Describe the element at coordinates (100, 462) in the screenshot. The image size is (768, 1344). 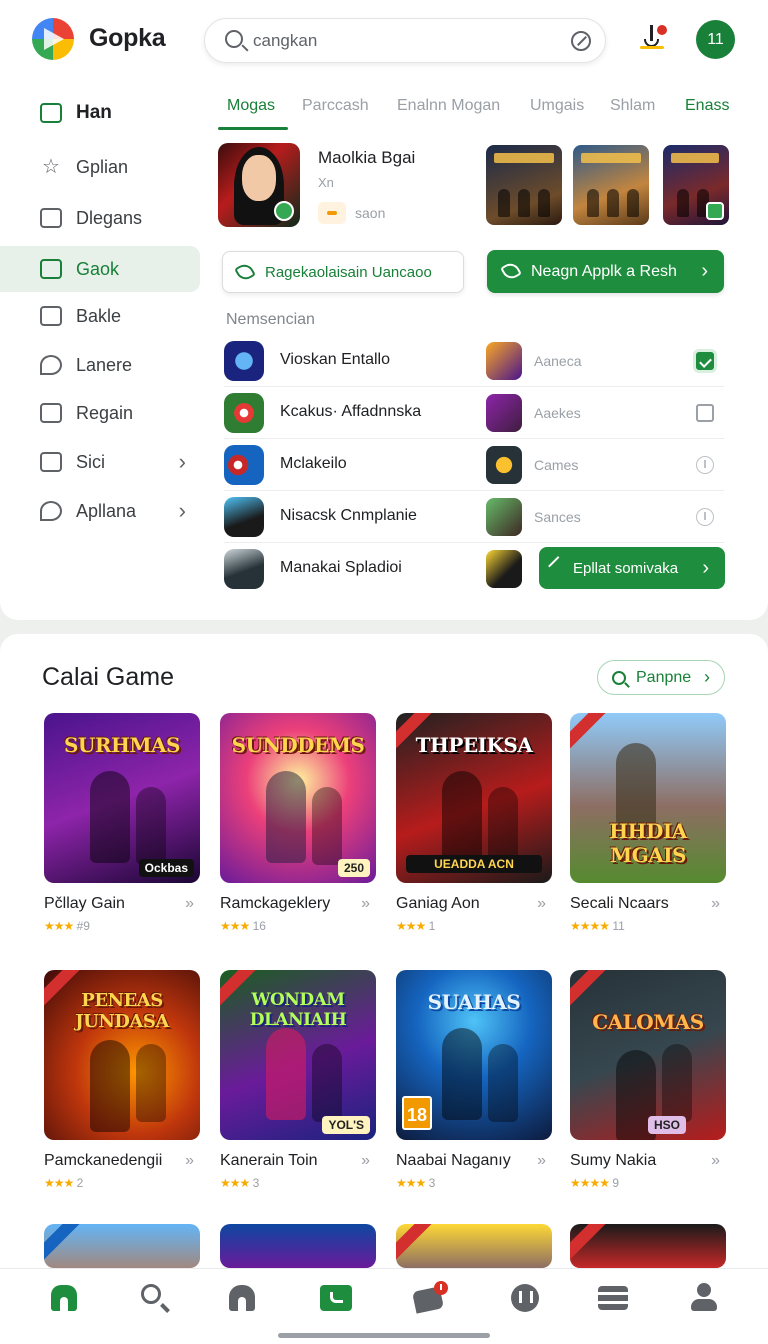
I see `sidebar-item-sici: Sici ›` at that location.